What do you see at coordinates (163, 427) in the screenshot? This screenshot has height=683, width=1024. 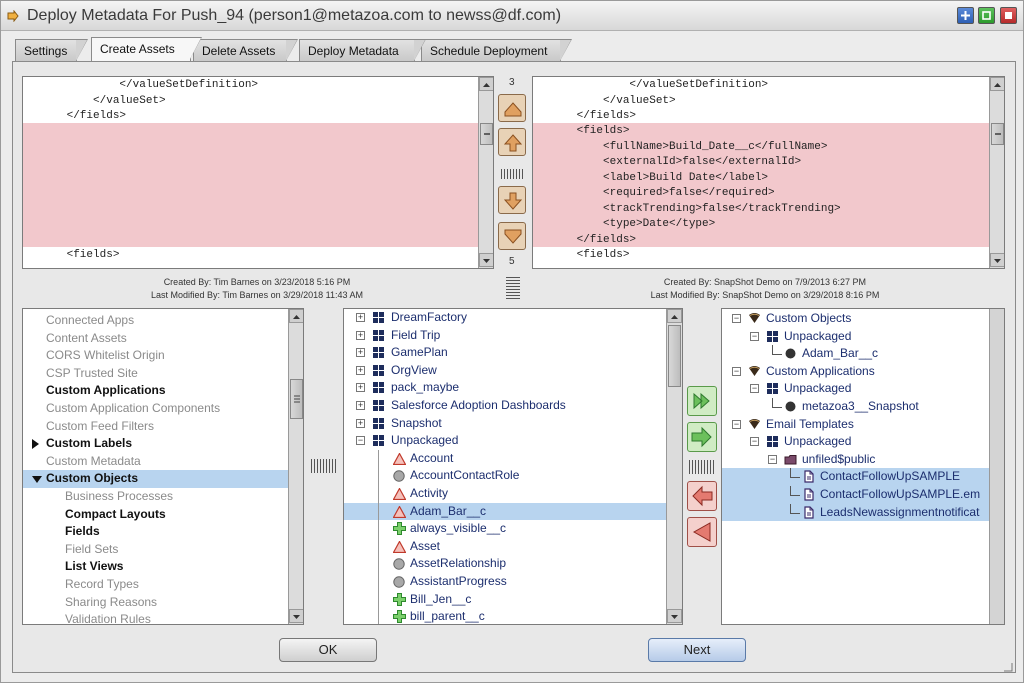 I see `metadata-type-item: Custom Feed Filters` at bounding box center [163, 427].